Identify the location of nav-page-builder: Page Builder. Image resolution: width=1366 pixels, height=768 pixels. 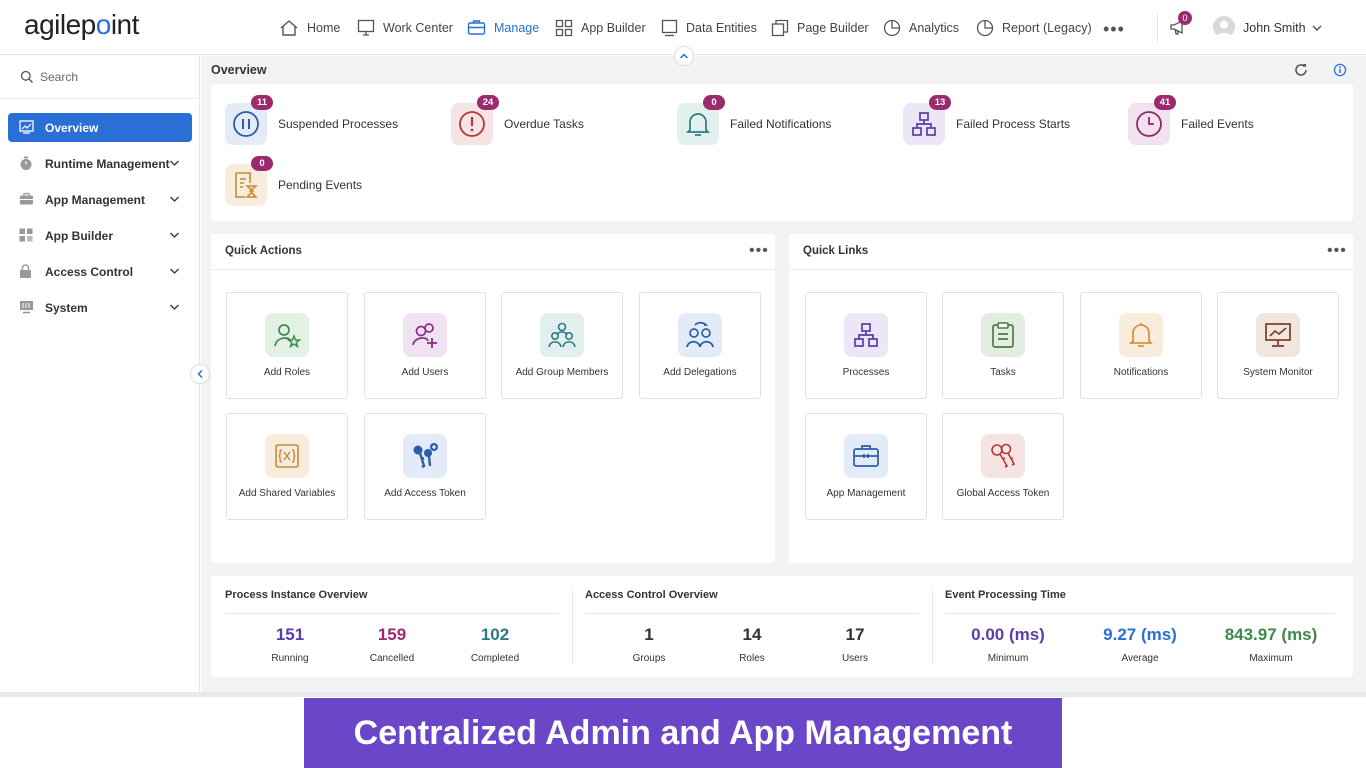
(820, 27).